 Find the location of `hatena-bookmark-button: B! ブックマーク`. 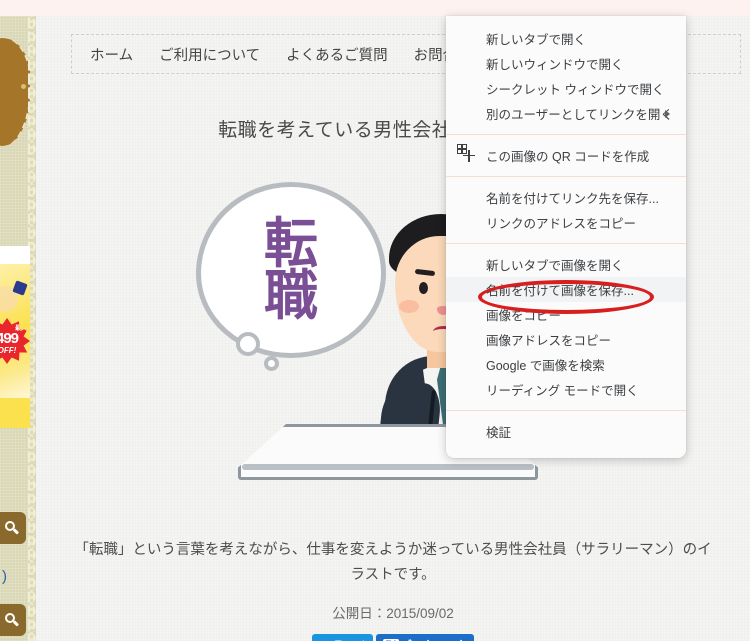

hatena-bookmark-button: B! ブックマーク is located at coordinates (425, 637).